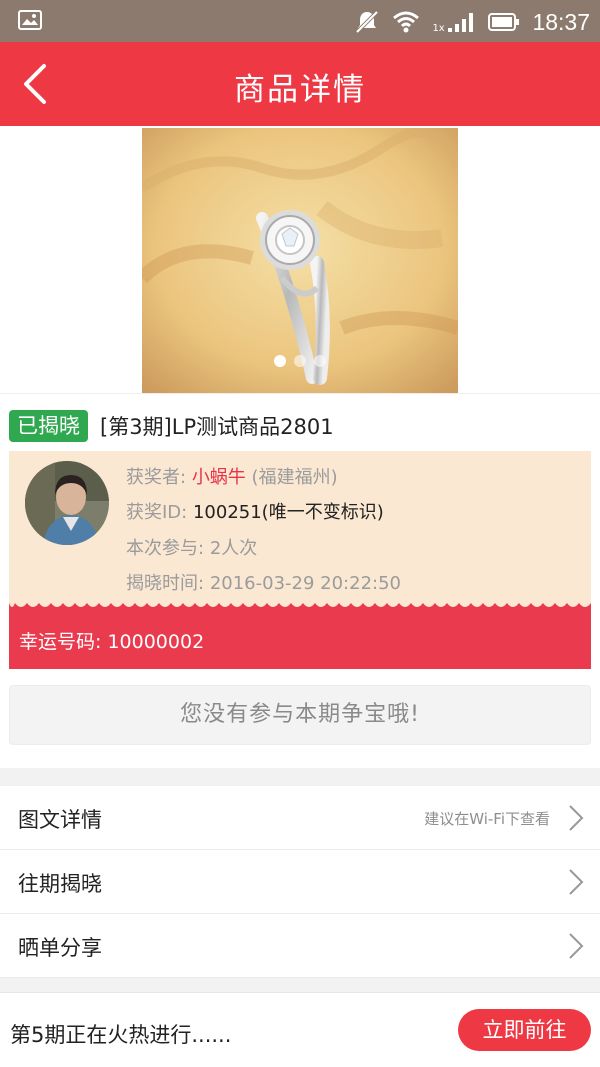  I want to click on not-participated-notice: 您没有参与本期争宝哦!, so click(300, 715).